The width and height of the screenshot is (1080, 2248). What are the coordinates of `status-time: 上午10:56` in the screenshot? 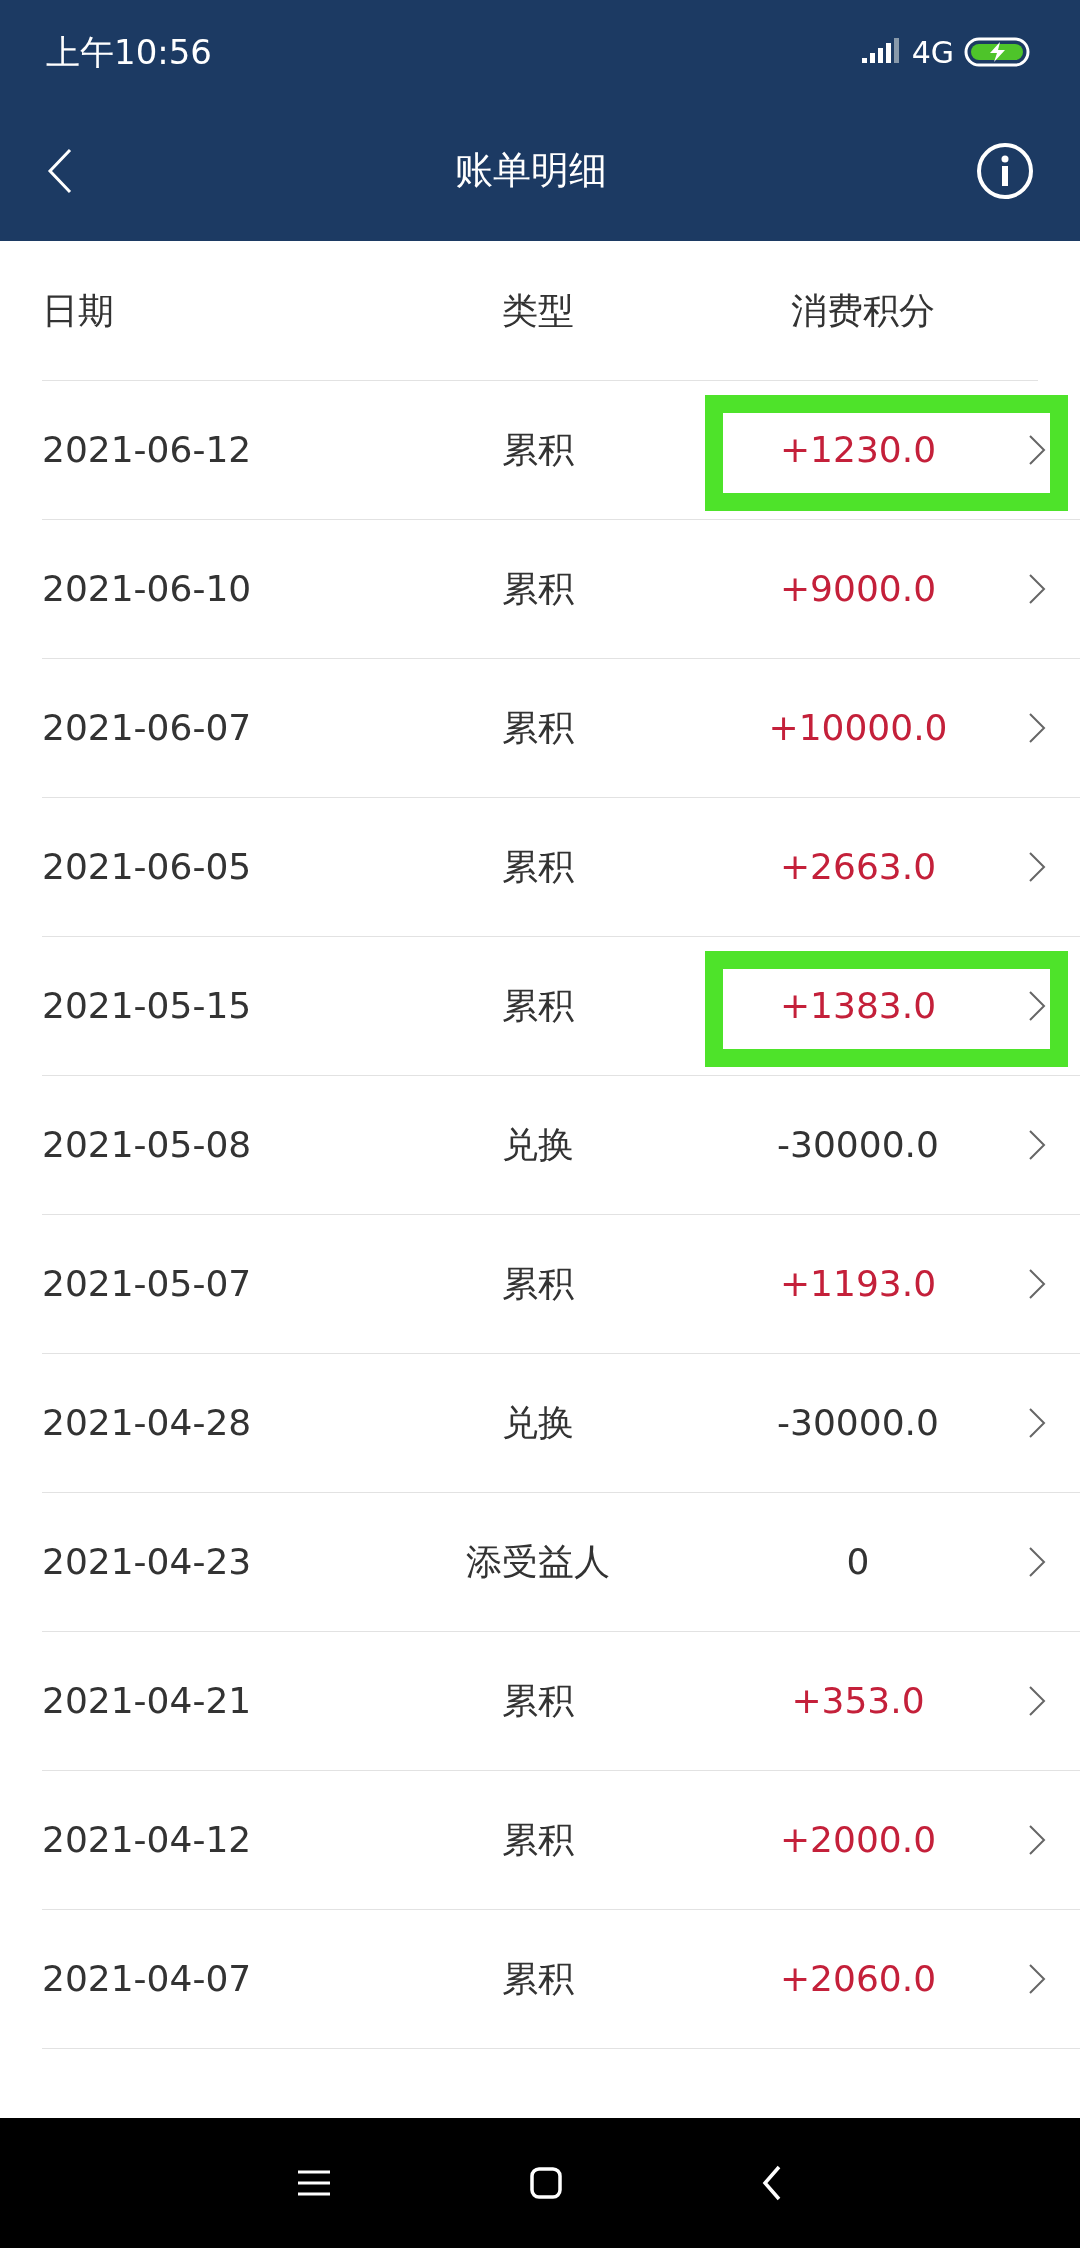 It's located at (129, 52).